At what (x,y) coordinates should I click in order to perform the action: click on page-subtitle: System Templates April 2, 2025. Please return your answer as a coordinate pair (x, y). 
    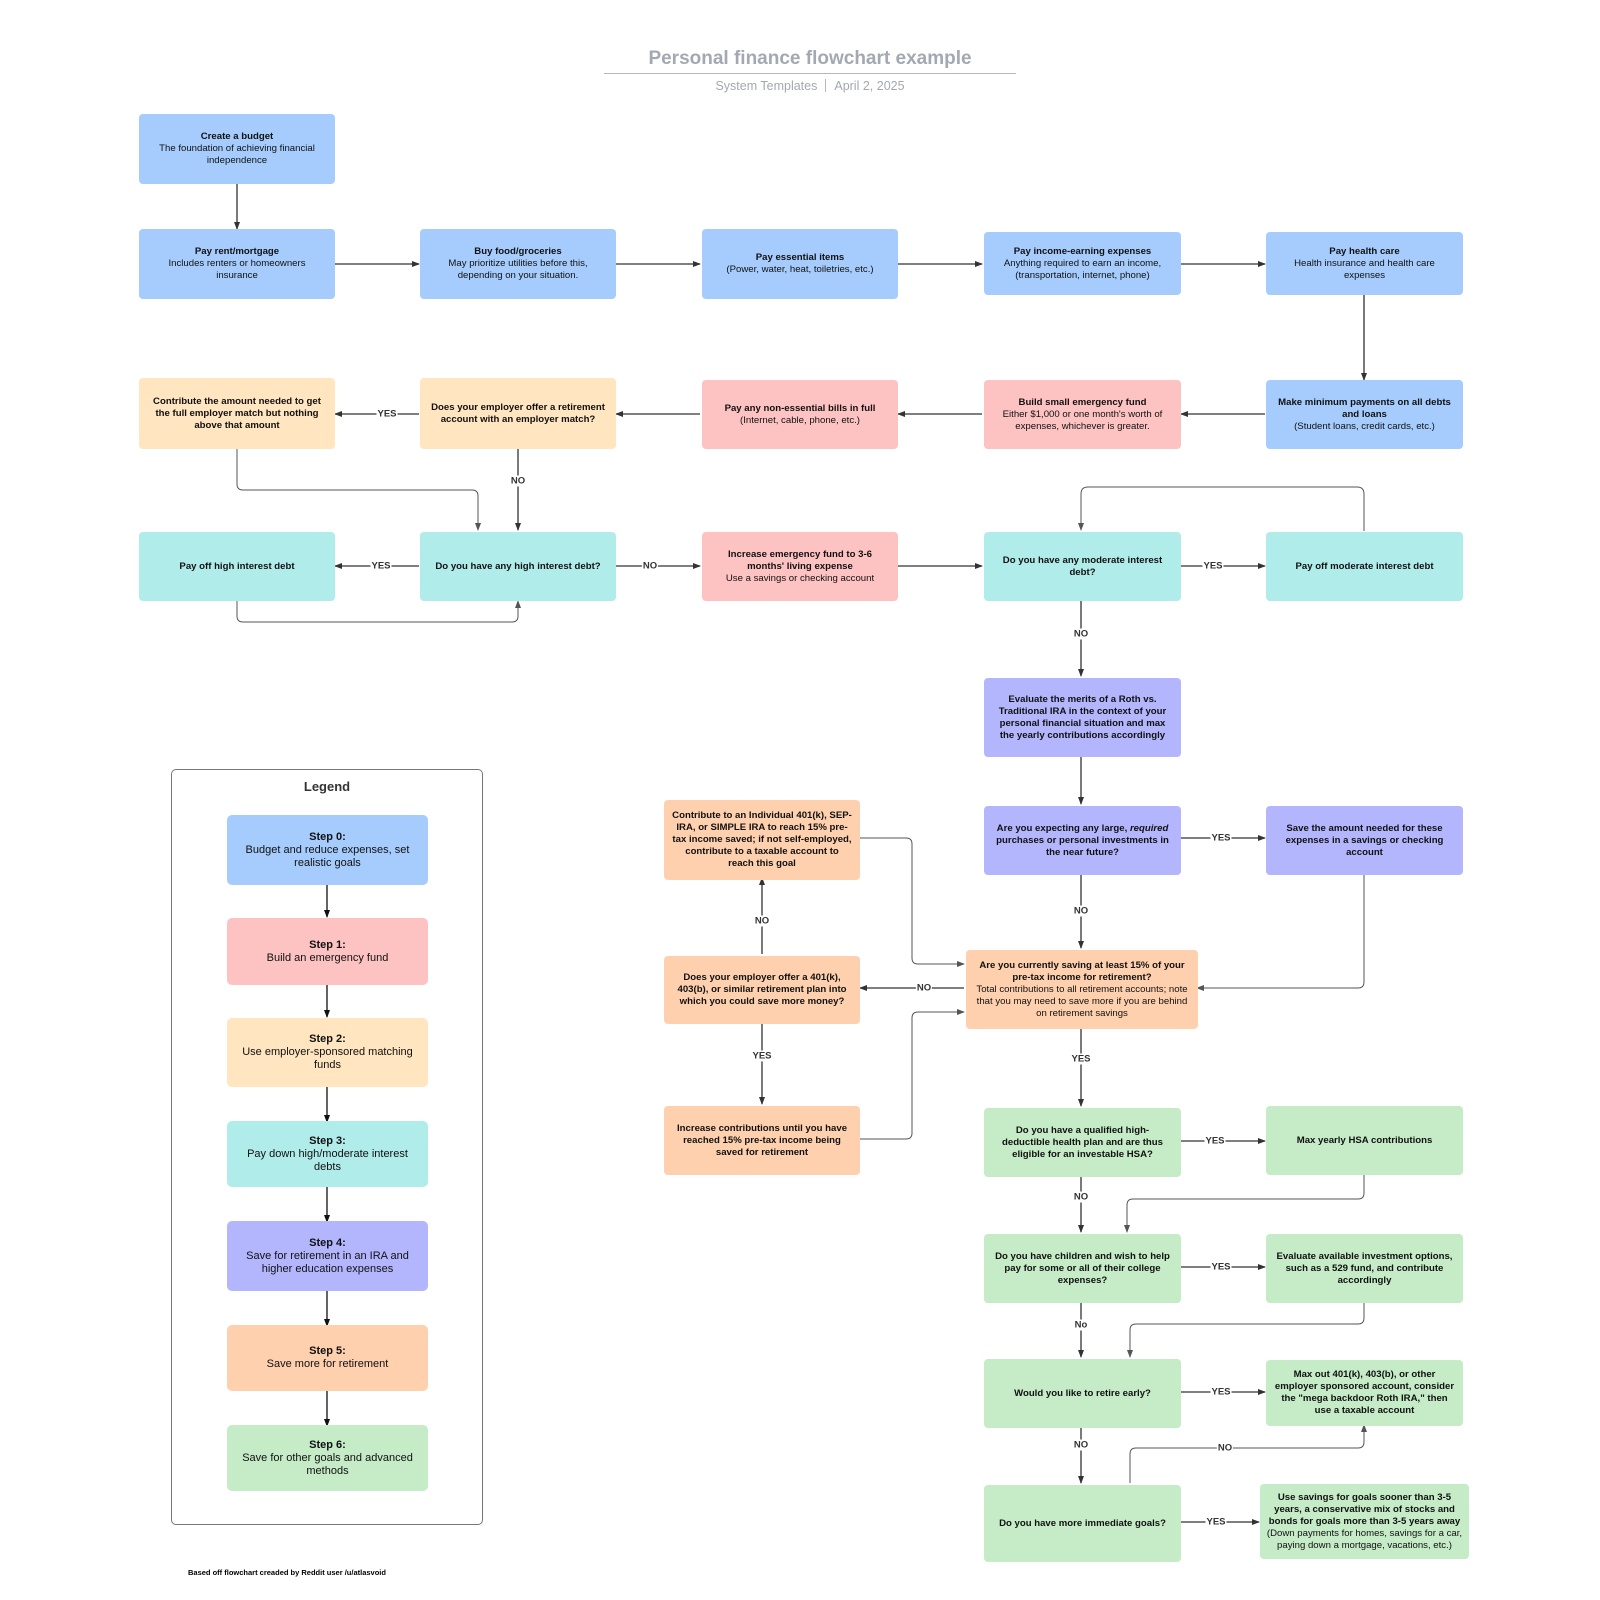
    Looking at the image, I should click on (810, 86).